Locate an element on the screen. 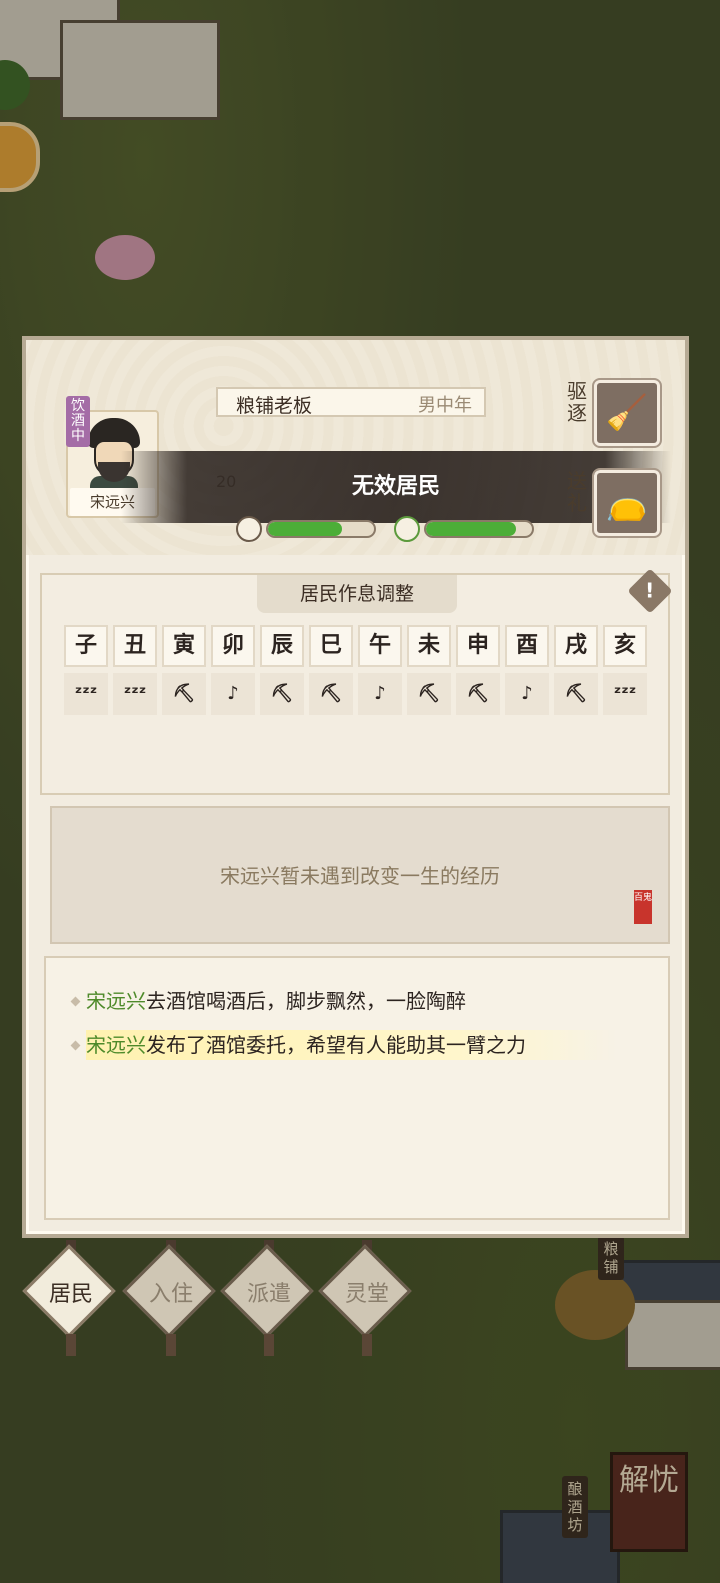  hour-cell: 未 is located at coordinates (429, 646).